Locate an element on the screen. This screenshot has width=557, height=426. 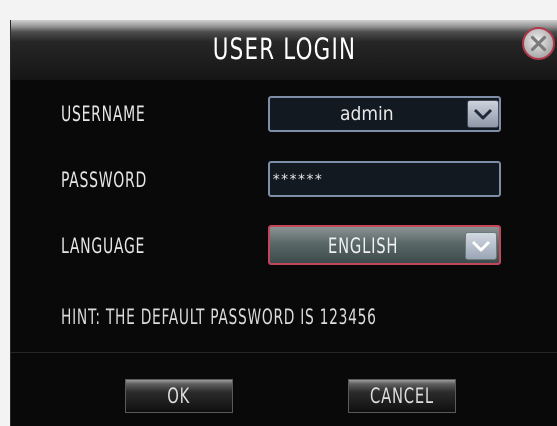
divider is located at coordinates (284, 352).